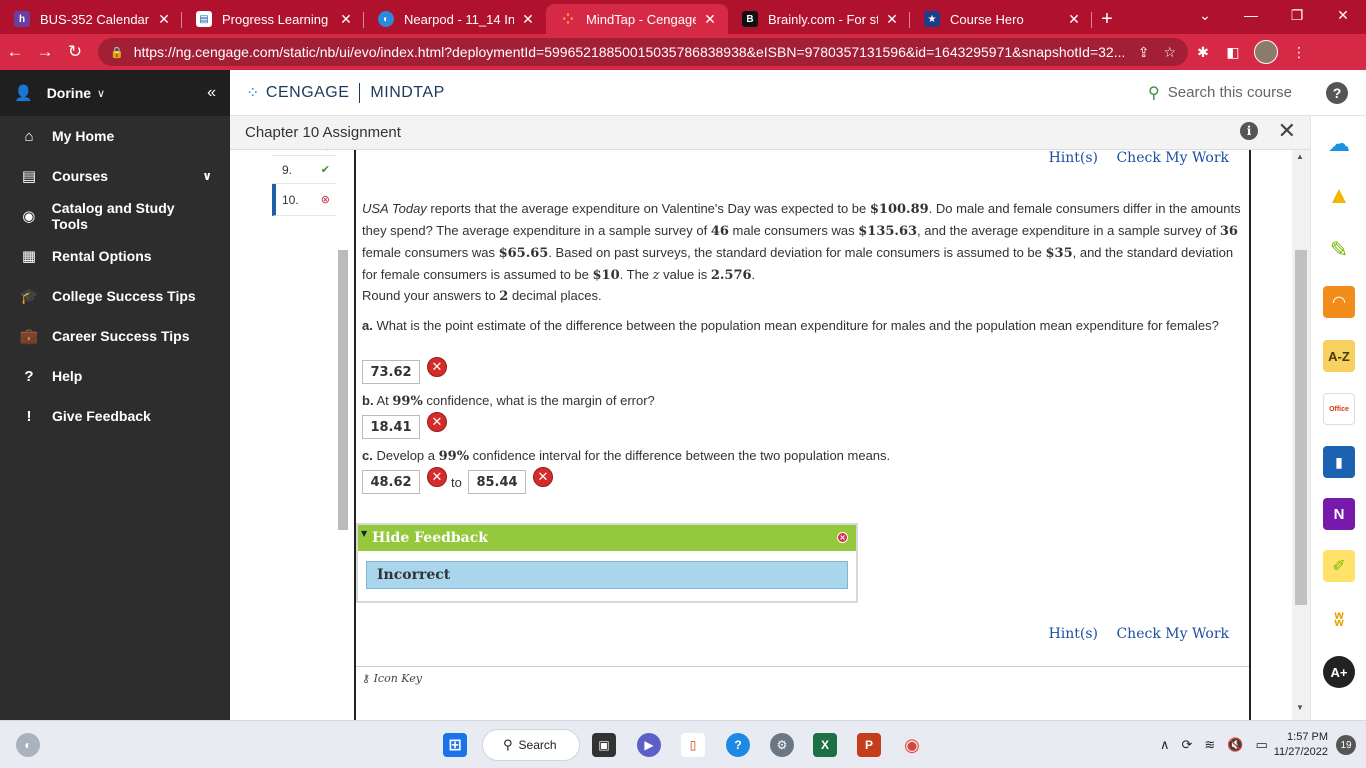  Describe the element at coordinates (15, 52) in the screenshot. I see `back-button: ←` at that location.